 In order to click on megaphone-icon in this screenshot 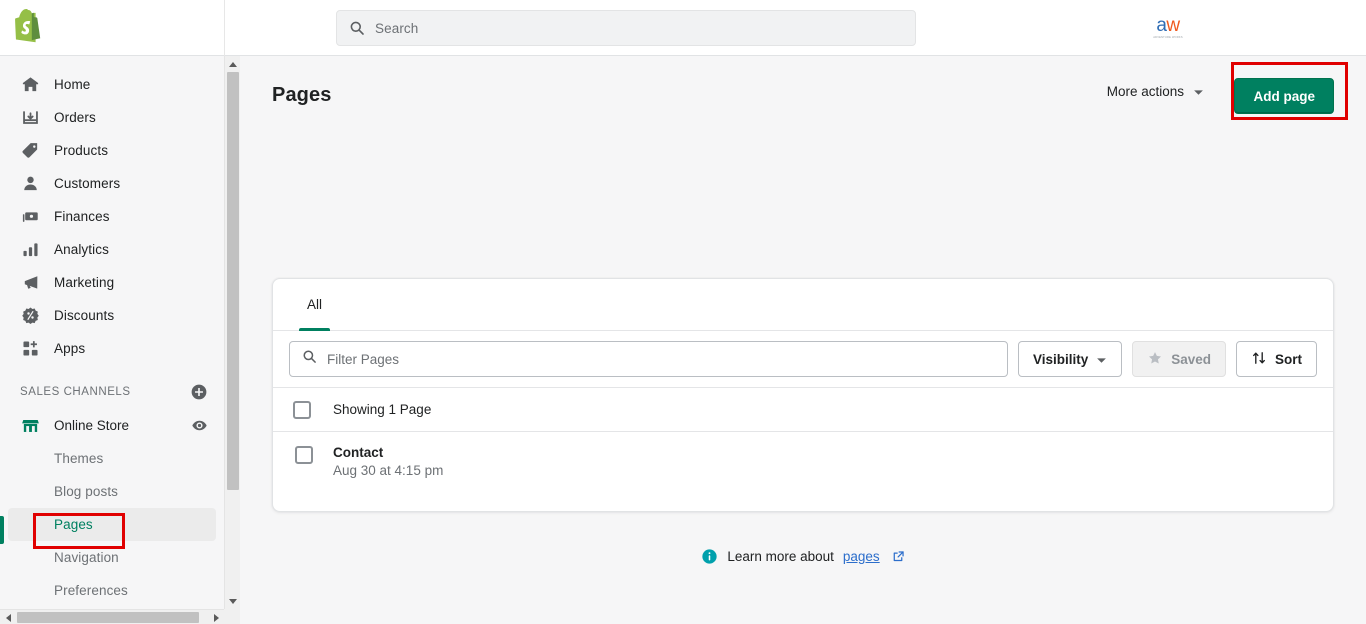, I will do `click(30, 283)`.